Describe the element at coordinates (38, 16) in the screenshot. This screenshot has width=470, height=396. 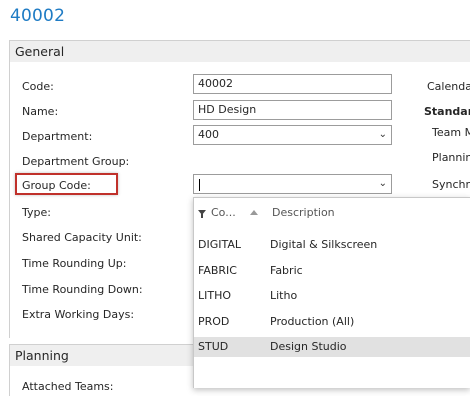
I see `page-title: 40002` at that location.